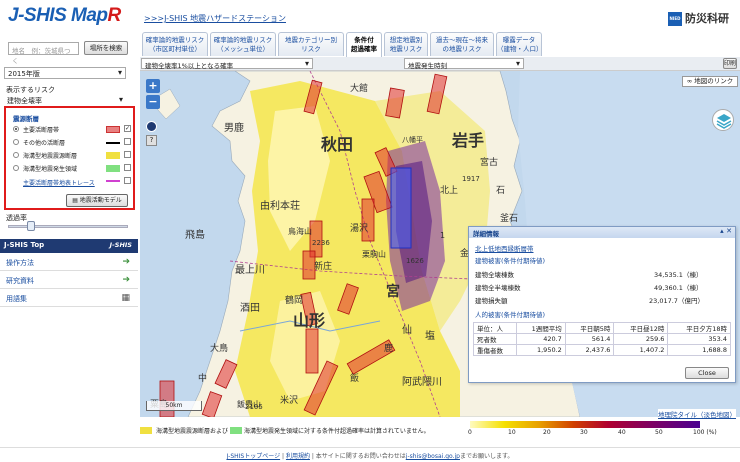 This screenshot has width=740, height=462. What do you see at coordinates (697, 414) in the screenshot?
I see `tile-credit-link: 地理院タイル（淡色地図）` at bounding box center [697, 414].